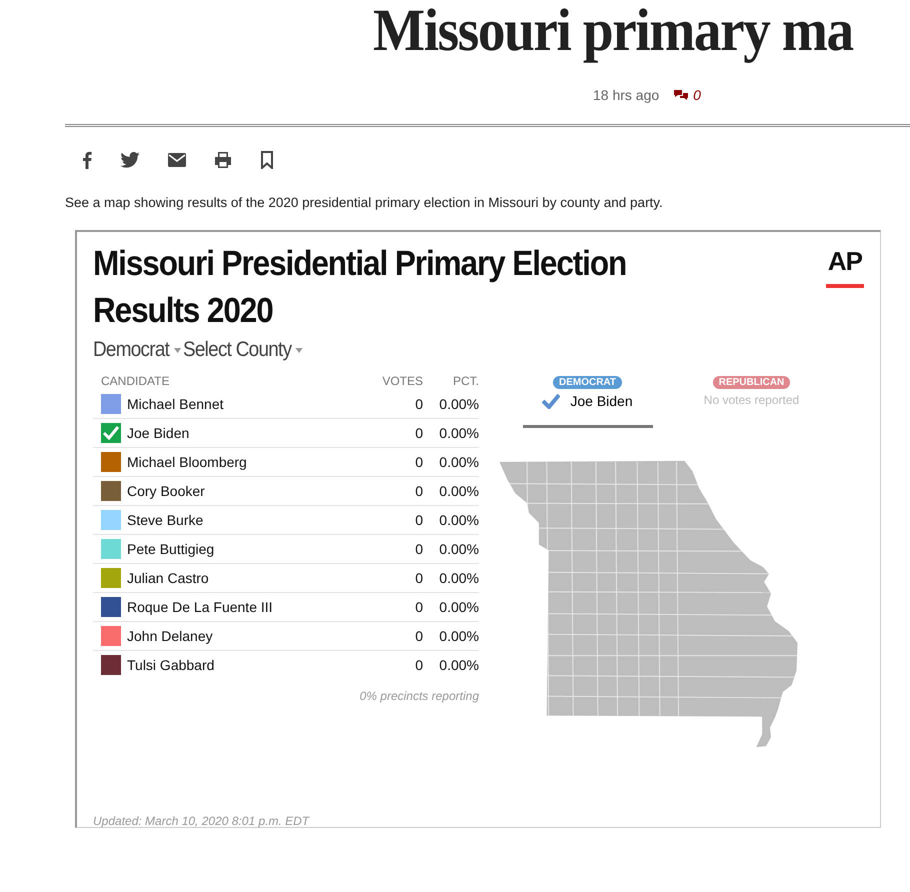 The height and width of the screenshot is (892, 910). Describe the element at coordinates (242, 350) in the screenshot. I see `dropdown: Select County` at that location.